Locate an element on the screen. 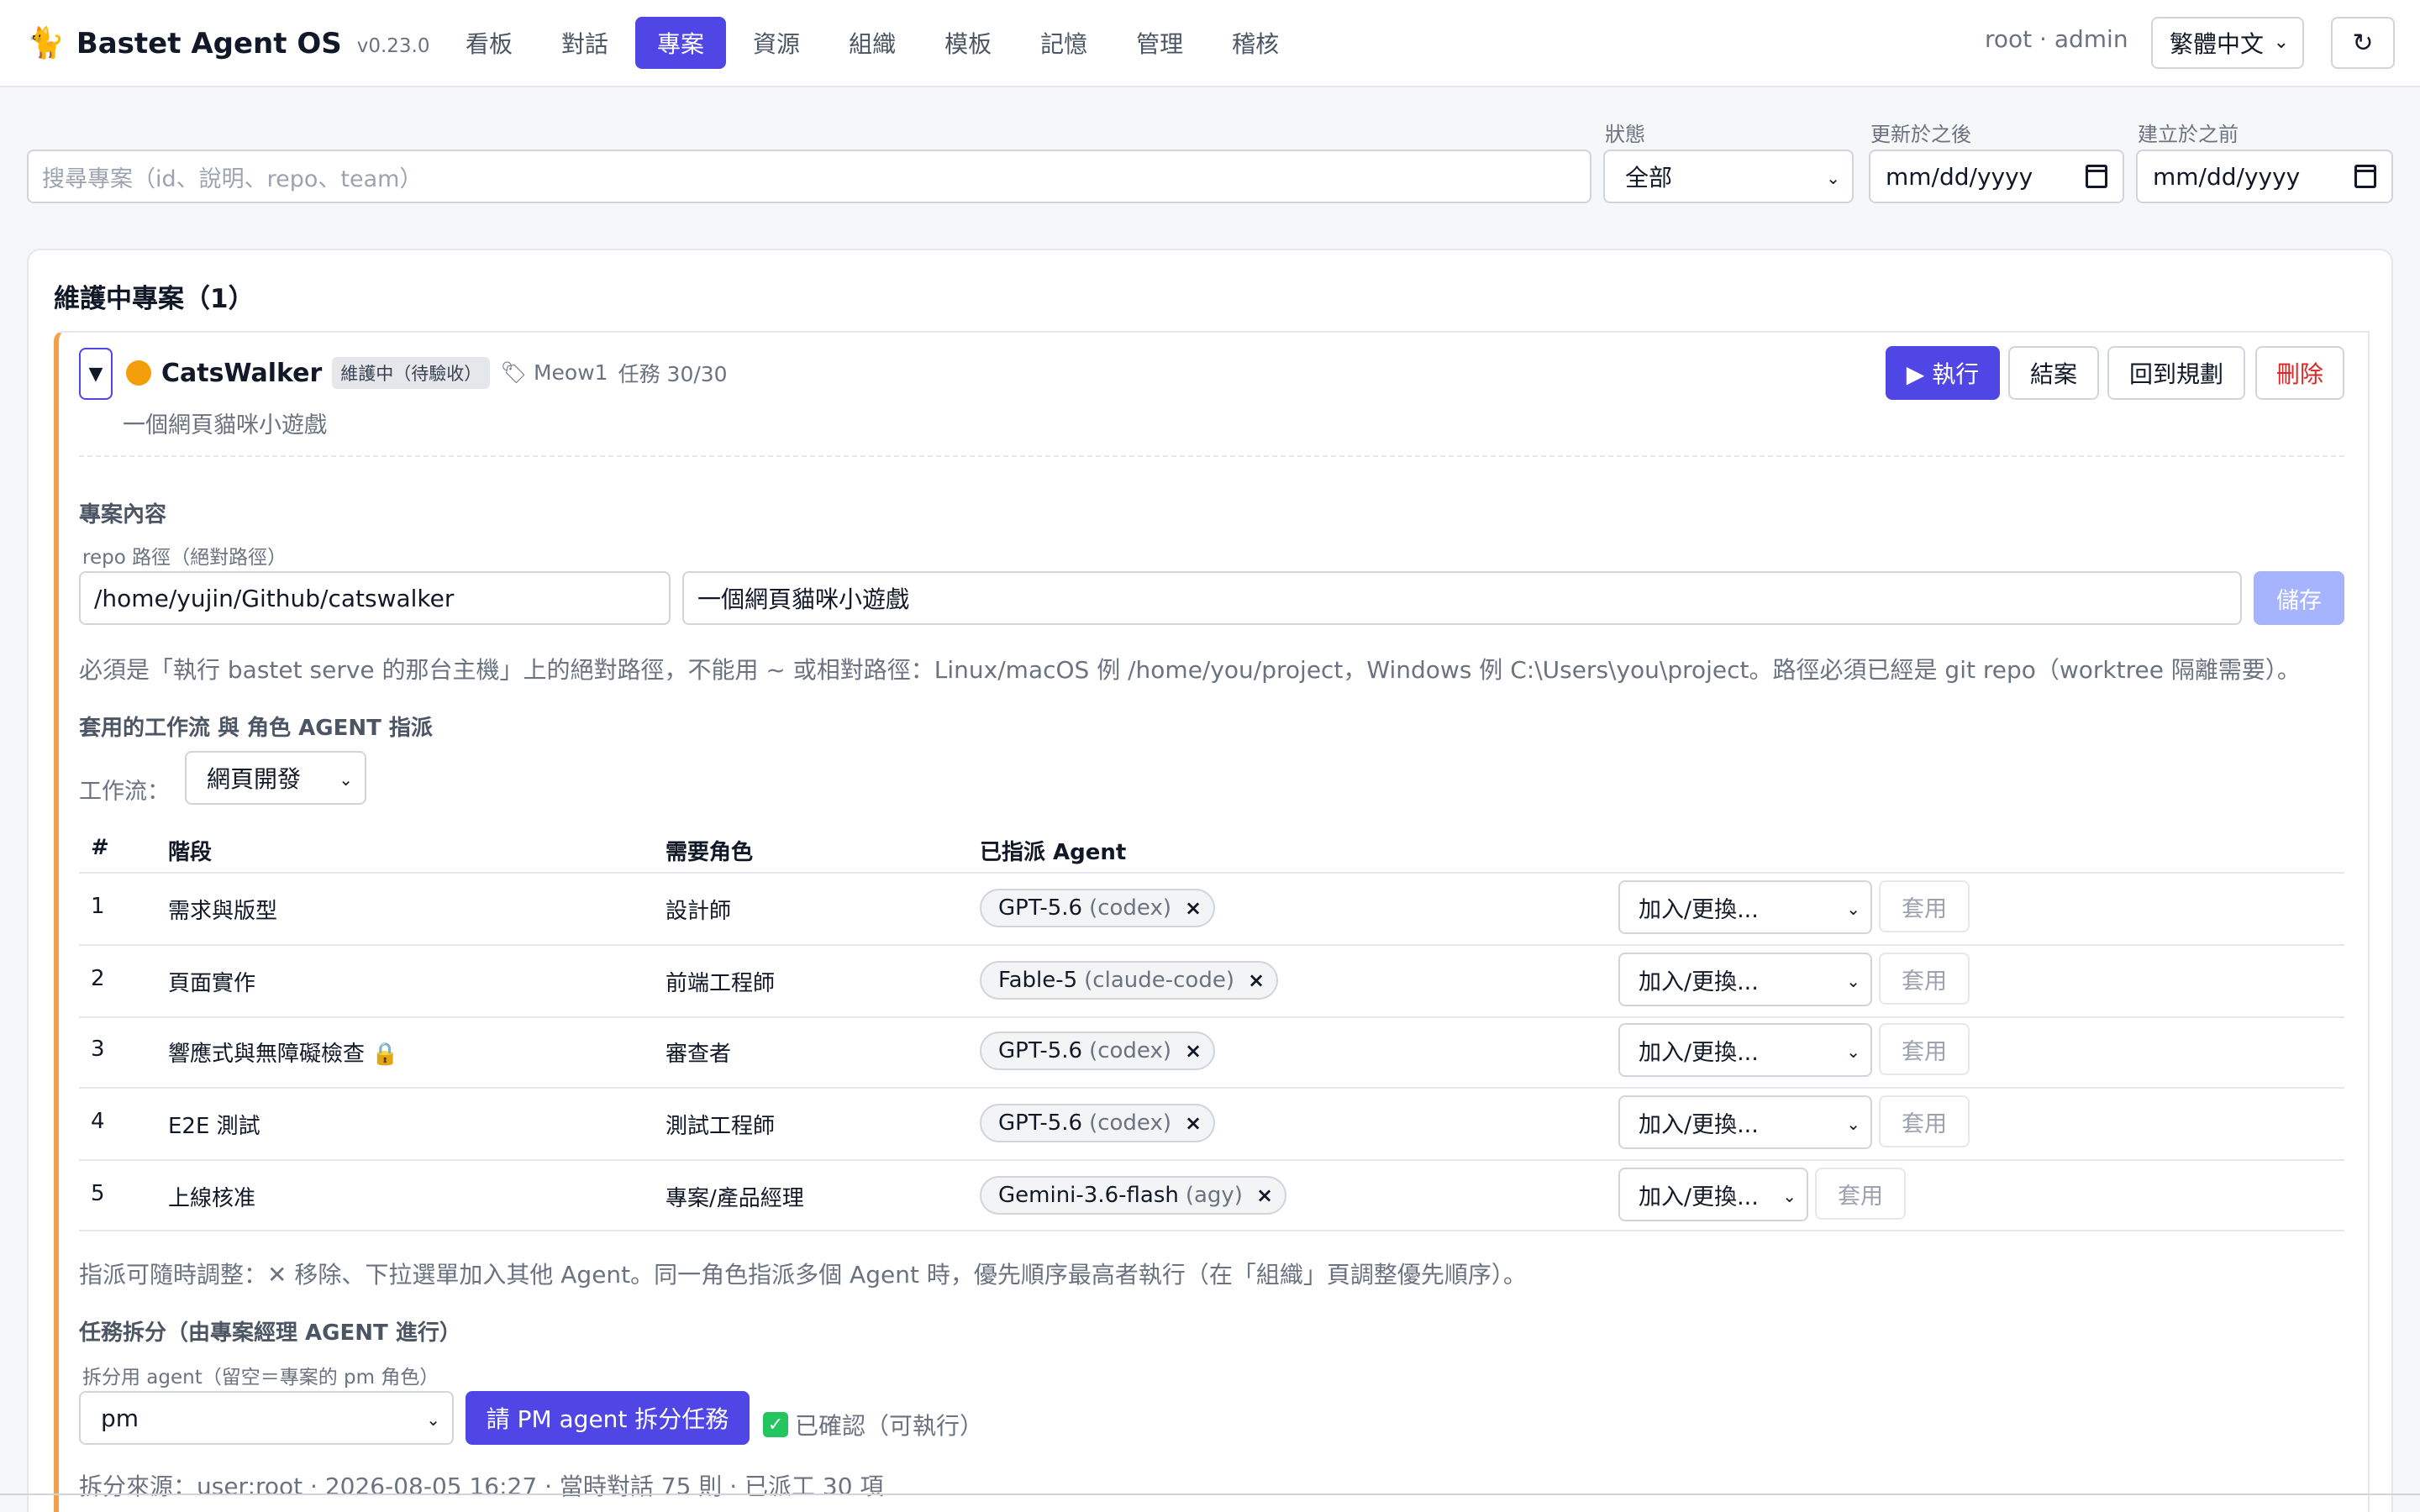 The width and height of the screenshot is (2420, 1512). agent-runtime: (agy) is located at coordinates (1214, 1195).